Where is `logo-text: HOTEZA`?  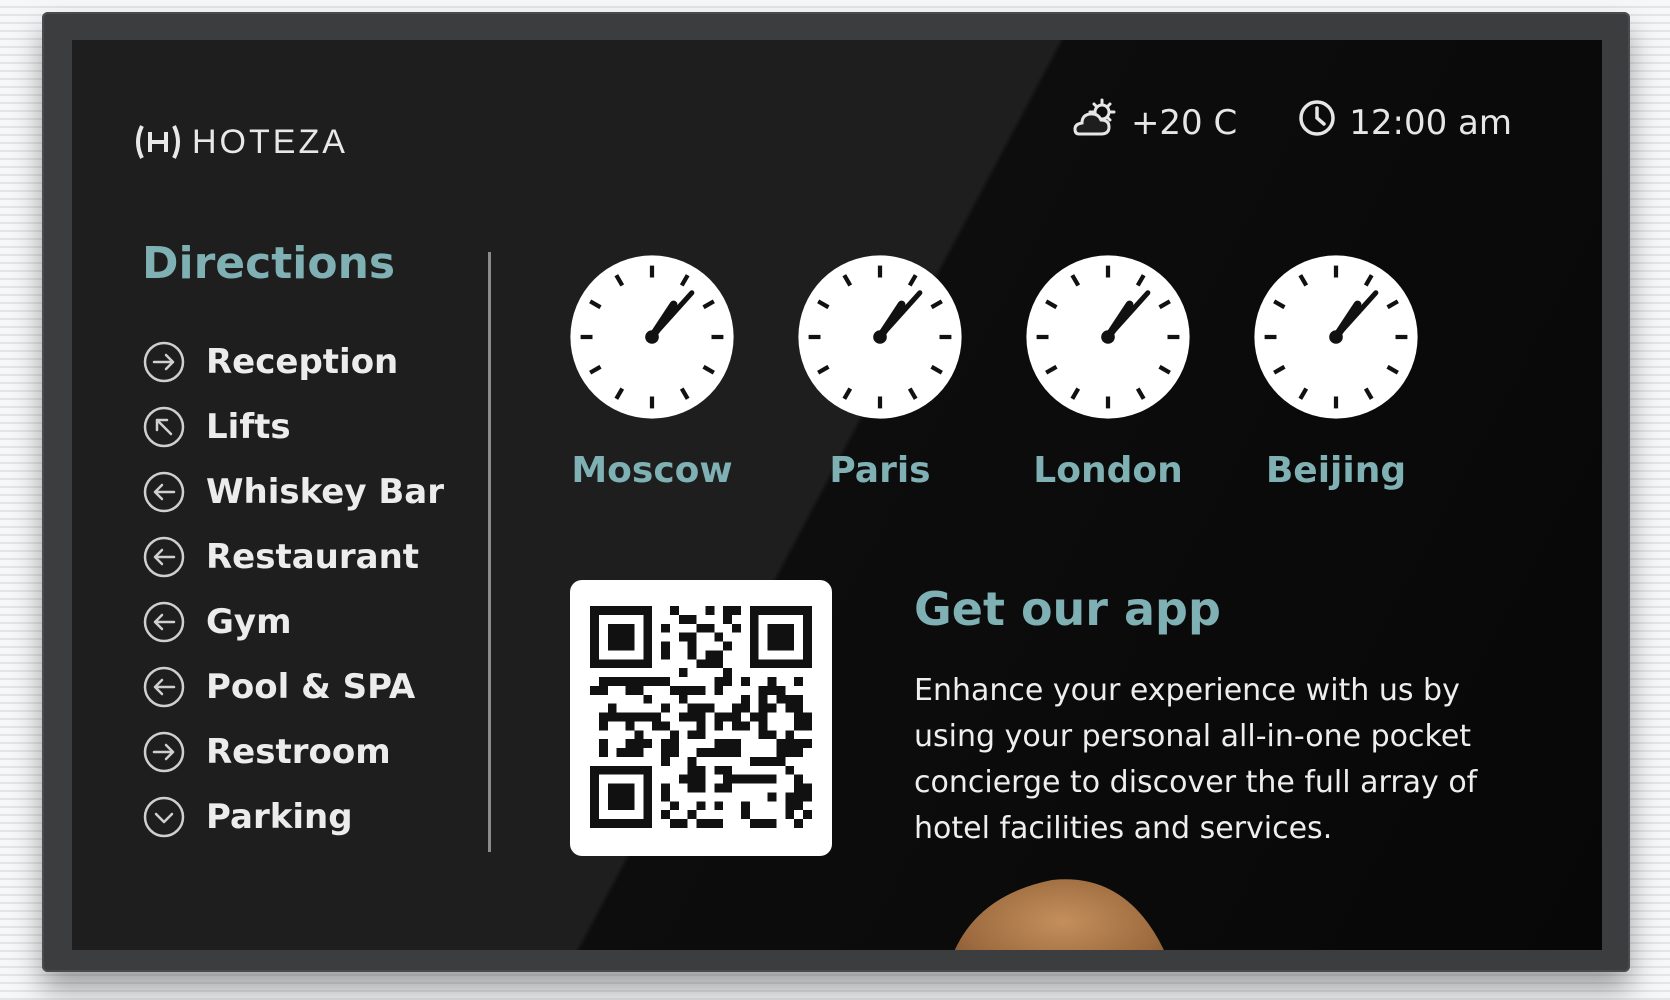 logo-text: HOTEZA is located at coordinates (270, 141).